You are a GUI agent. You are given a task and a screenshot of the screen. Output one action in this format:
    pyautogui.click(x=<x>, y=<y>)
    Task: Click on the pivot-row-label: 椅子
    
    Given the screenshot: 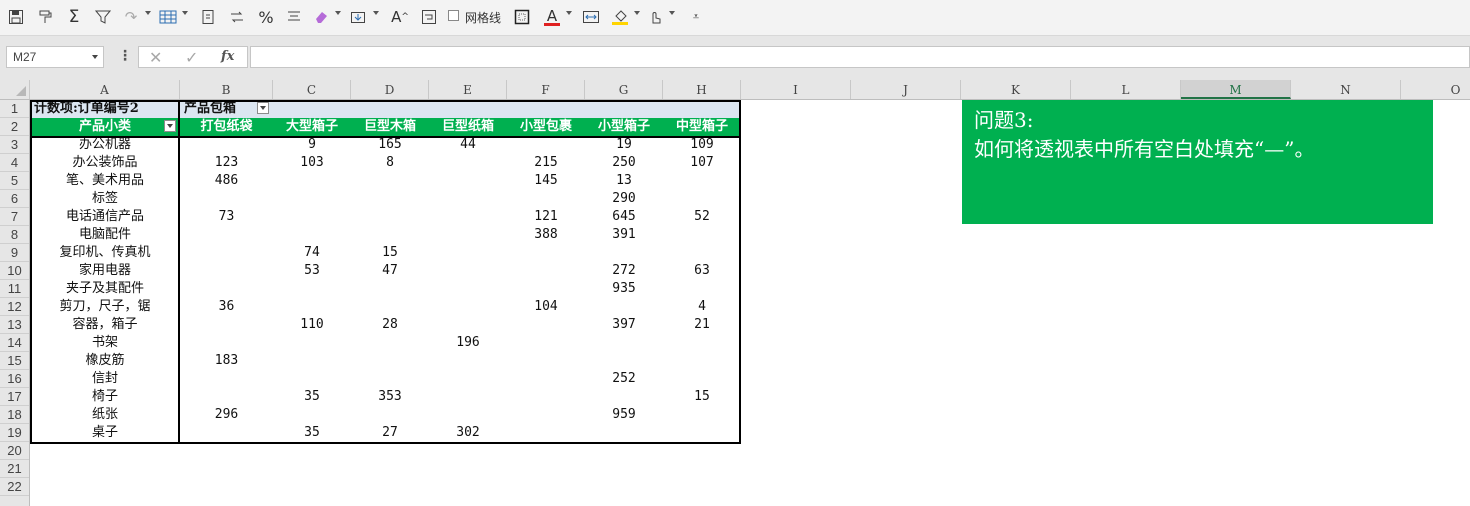 What is the action you would take?
    pyautogui.click(x=105, y=397)
    